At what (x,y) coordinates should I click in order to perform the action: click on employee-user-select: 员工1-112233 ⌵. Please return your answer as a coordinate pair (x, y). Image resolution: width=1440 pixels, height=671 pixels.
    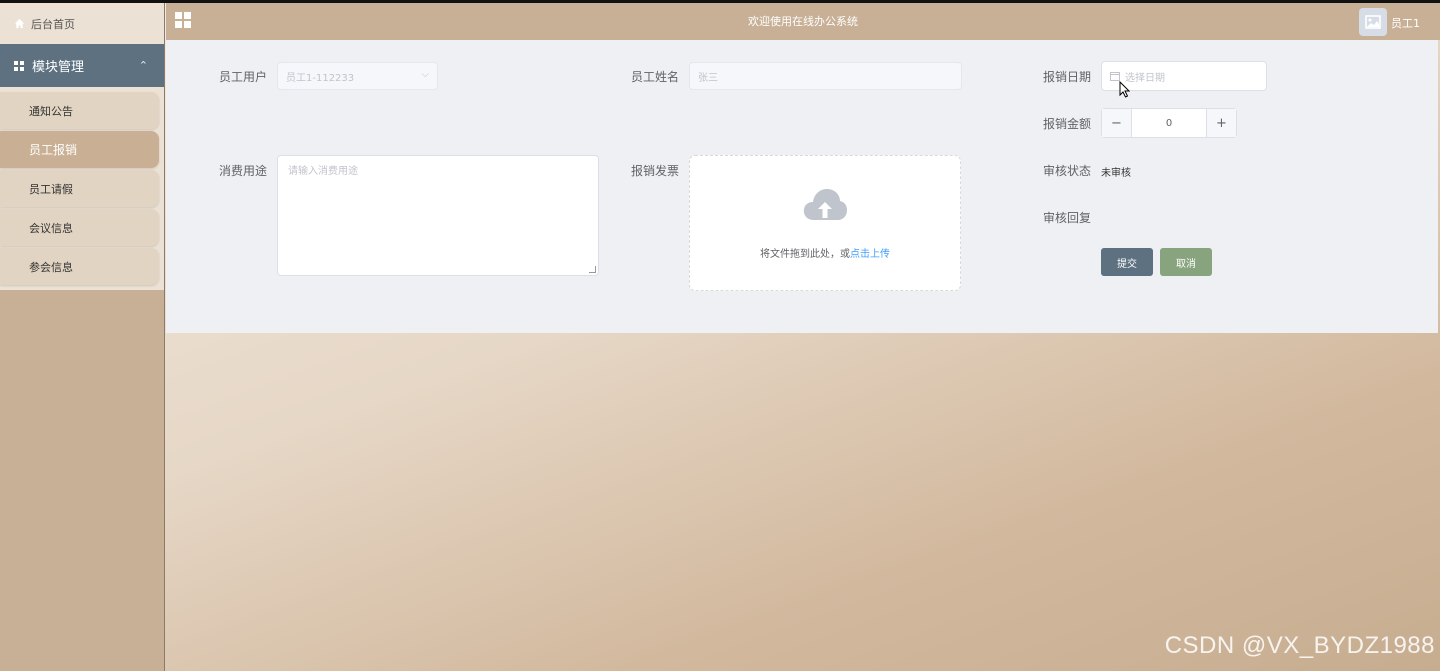
    Looking at the image, I should click on (357, 76).